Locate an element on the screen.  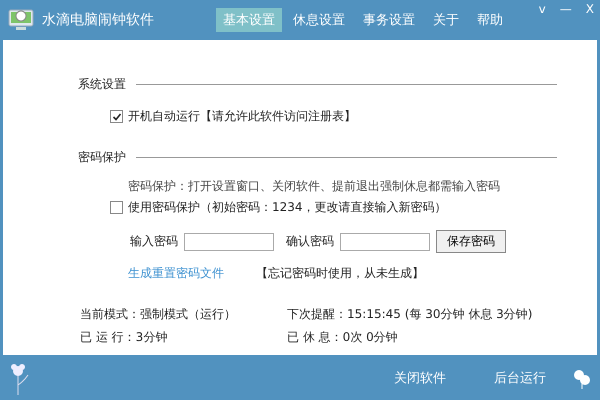
field-label: 输入密码 is located at coordinates (154, 241).